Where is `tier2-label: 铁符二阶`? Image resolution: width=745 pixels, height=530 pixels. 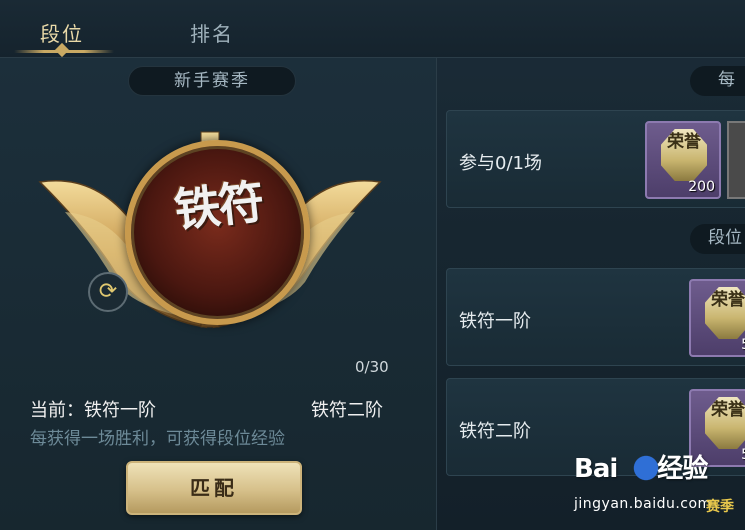 tier2-label: 铁符二阶 is located at coordinates (495, 431).